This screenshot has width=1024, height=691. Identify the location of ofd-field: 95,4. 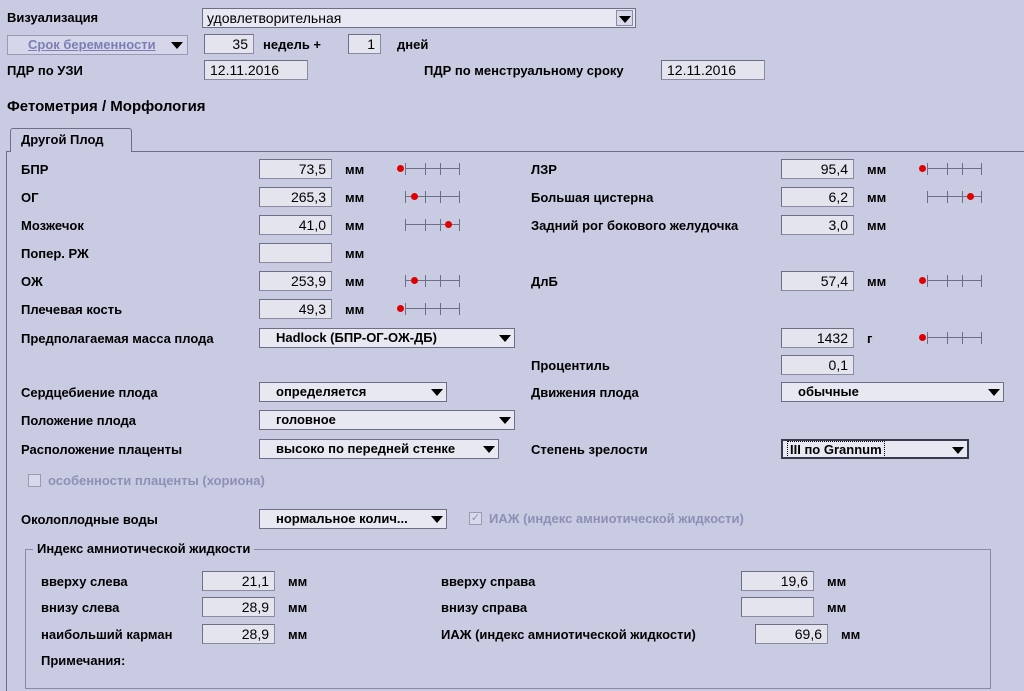
(817, 169).